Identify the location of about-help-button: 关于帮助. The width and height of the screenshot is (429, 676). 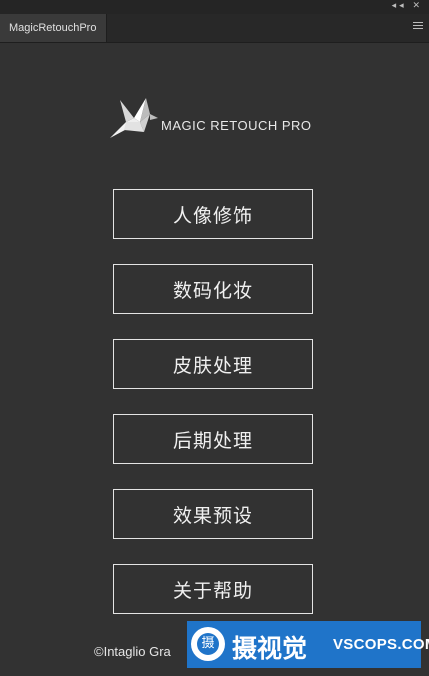
(213, 589).